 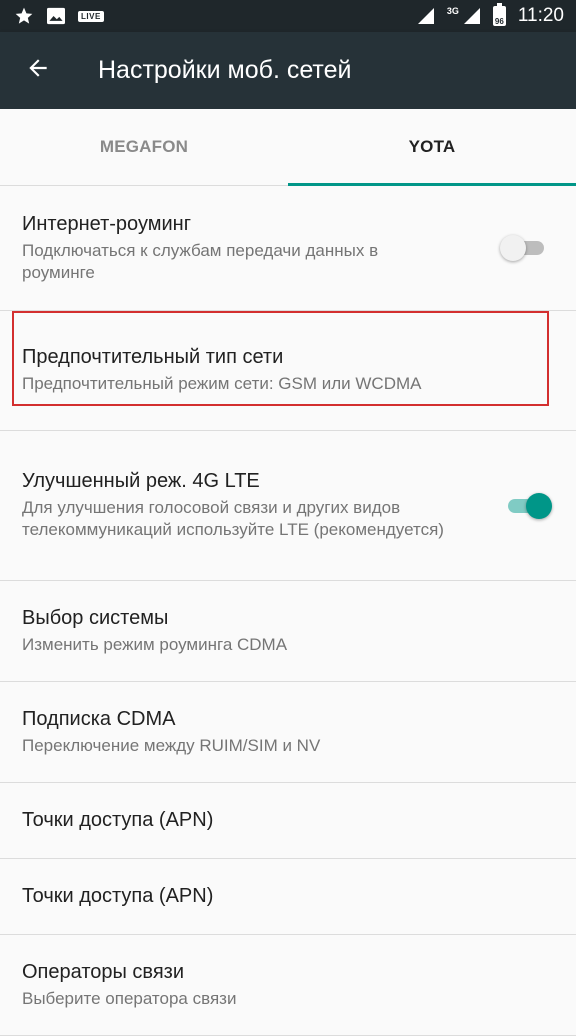 I want to click on item-title: Операторы связи, so click(x=103, y=971).